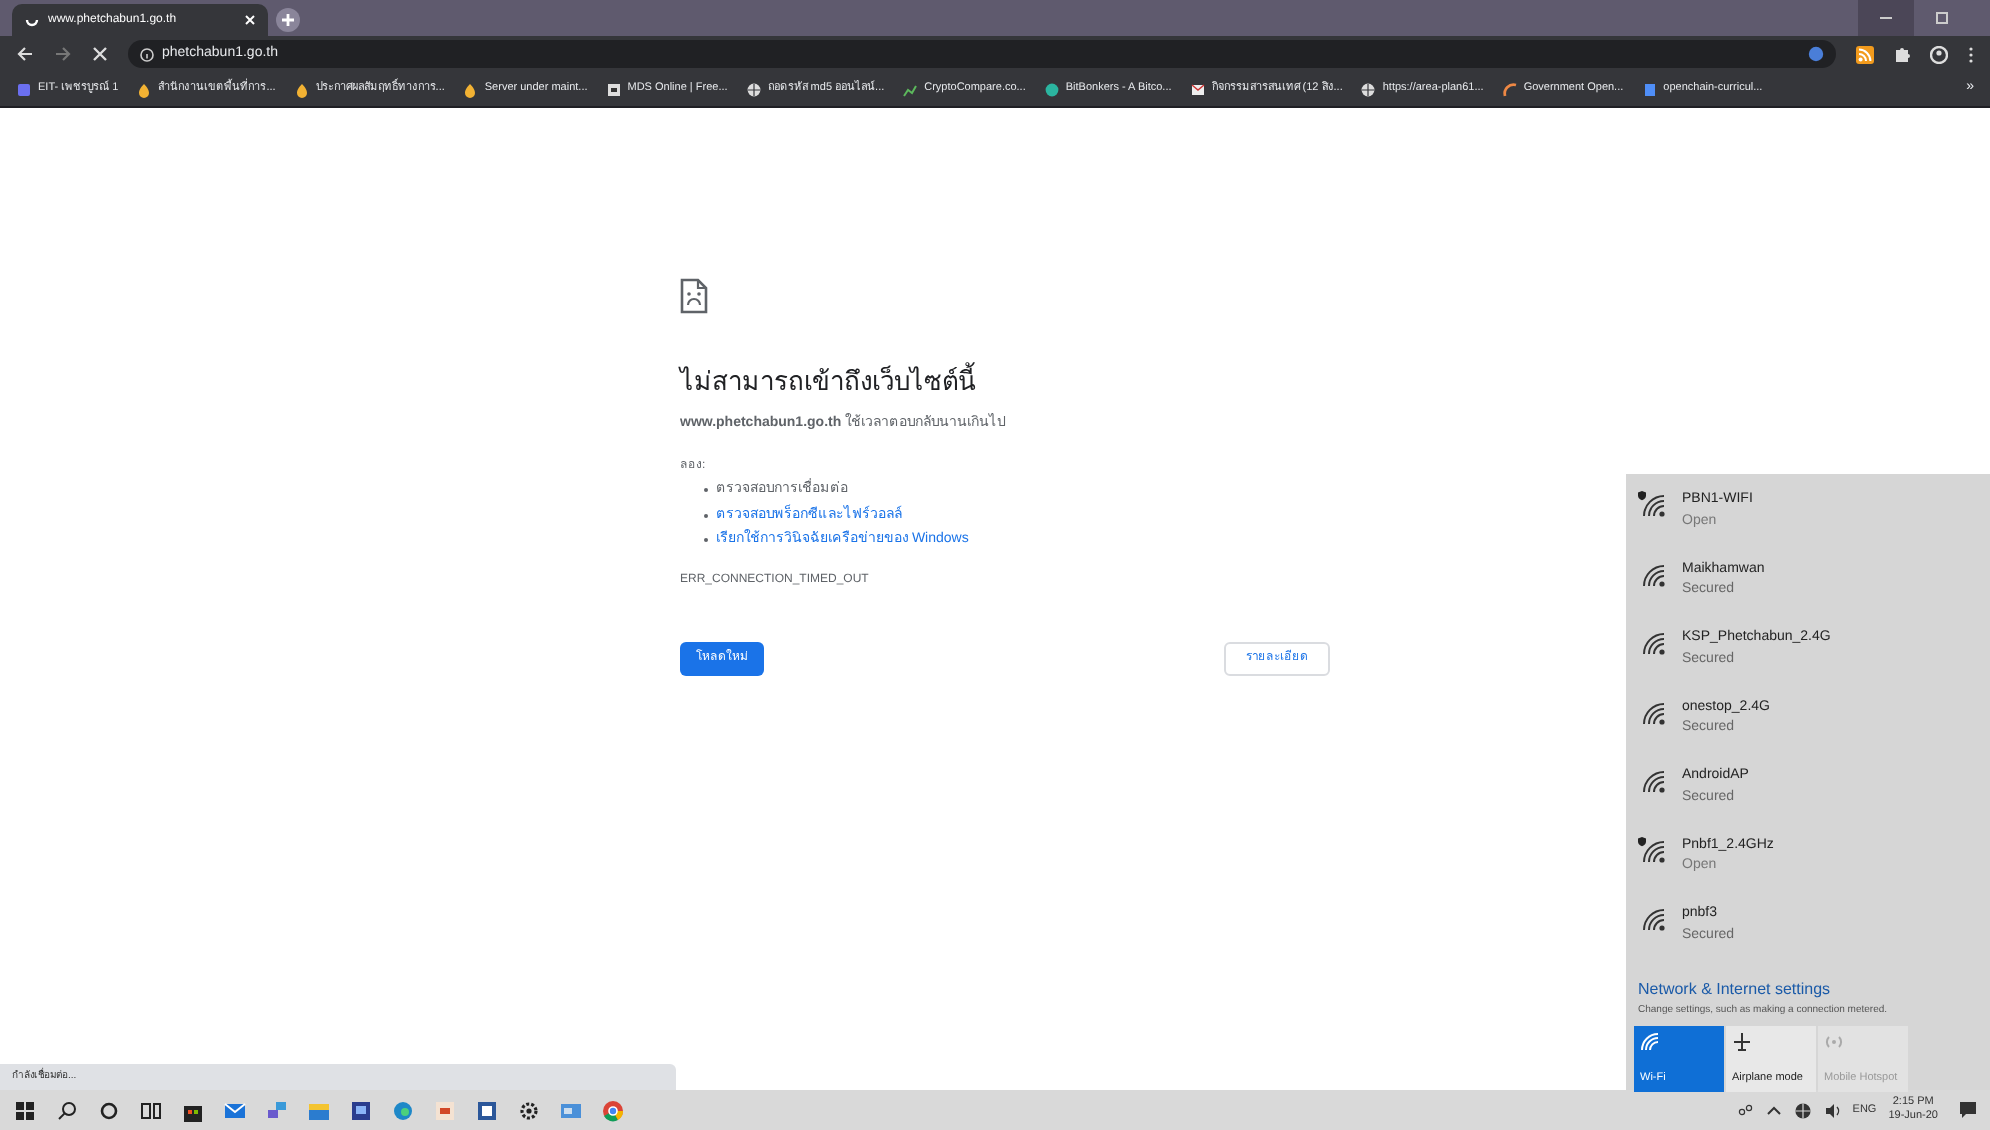 The width and height of the screenshot is (1990, 1130). I want to click on network-settings-link: Network & Internet settings, so click(1808, 989).